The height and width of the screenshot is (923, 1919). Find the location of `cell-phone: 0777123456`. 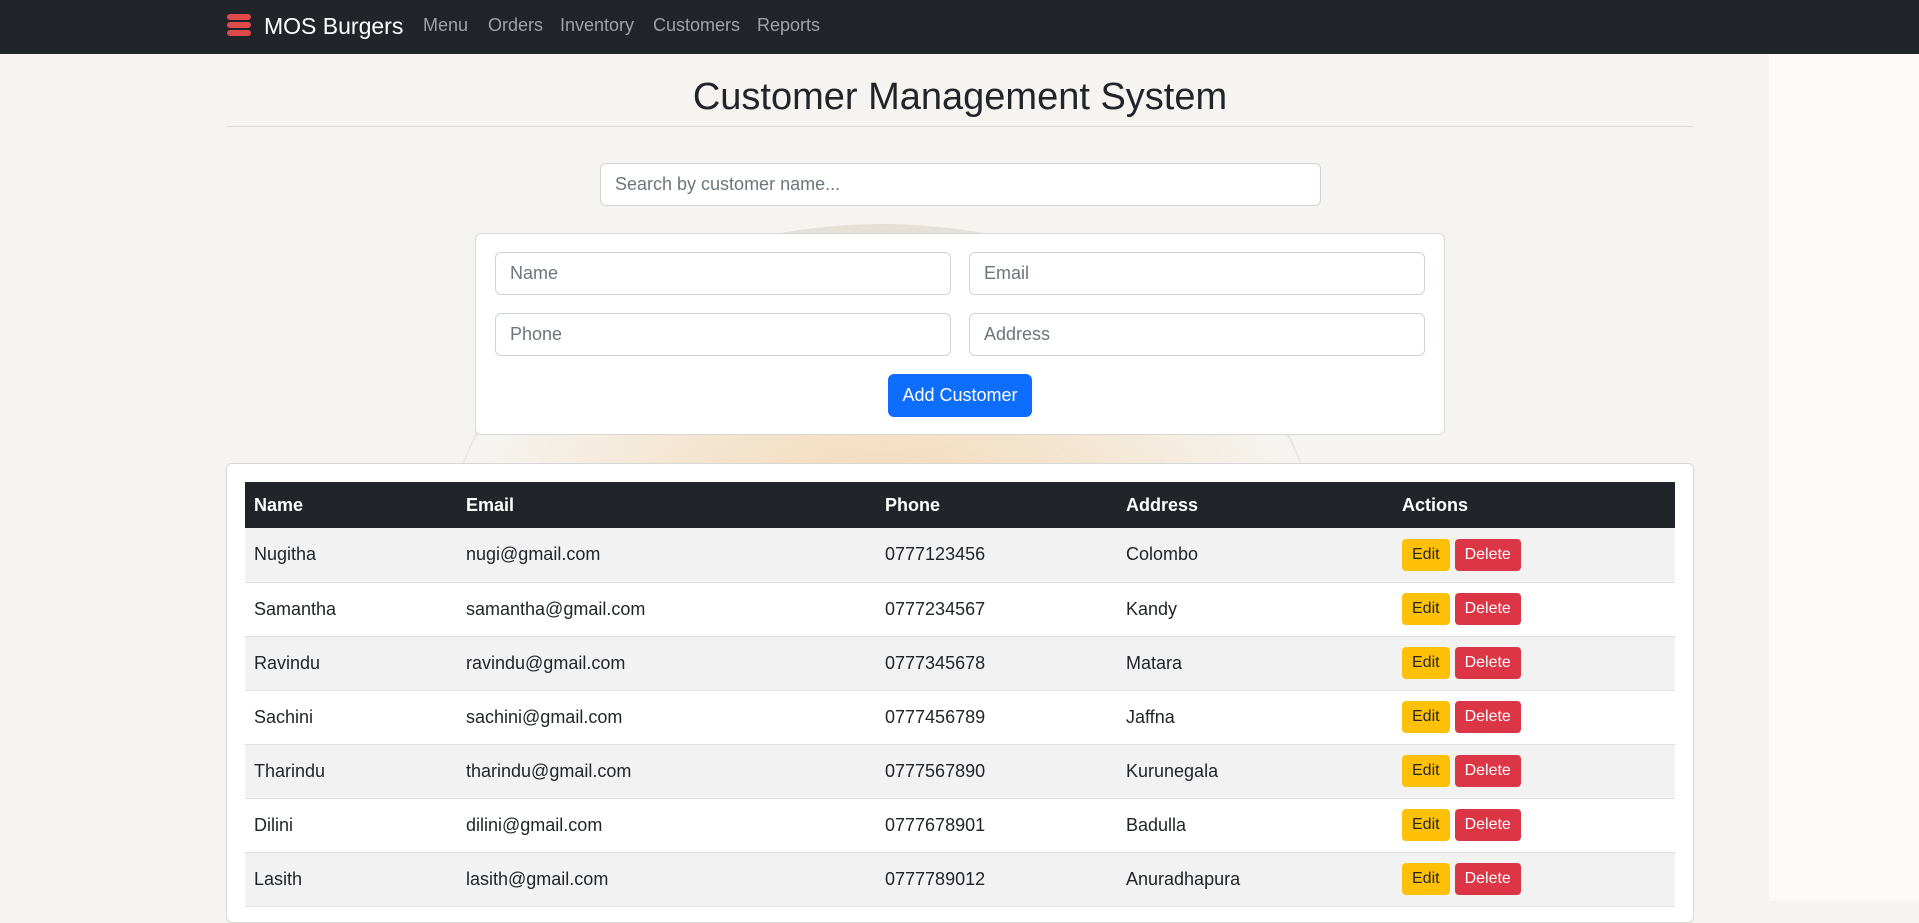

cell-phone: 0777123456 is located at coordinates (996, 555).